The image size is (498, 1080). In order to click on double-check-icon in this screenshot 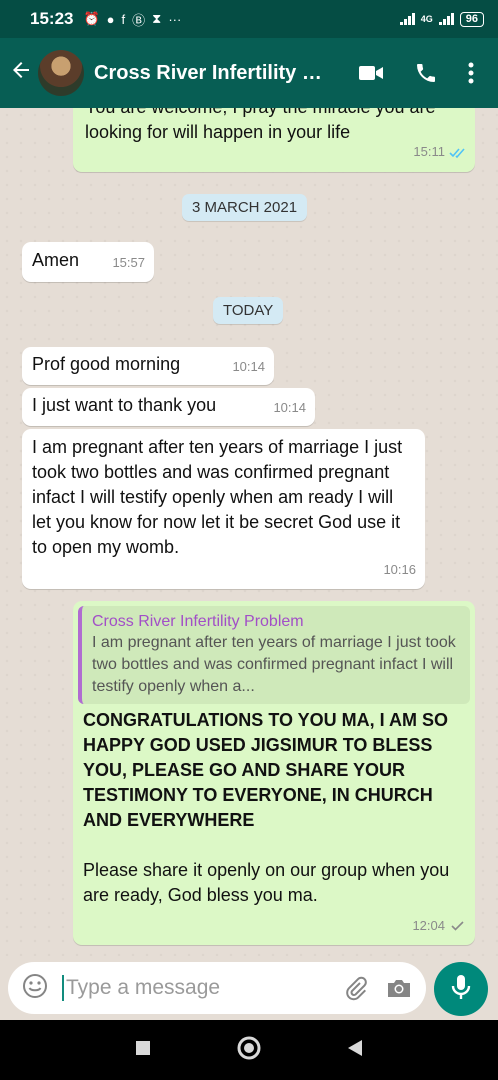, I will do `click(458, 153)`.